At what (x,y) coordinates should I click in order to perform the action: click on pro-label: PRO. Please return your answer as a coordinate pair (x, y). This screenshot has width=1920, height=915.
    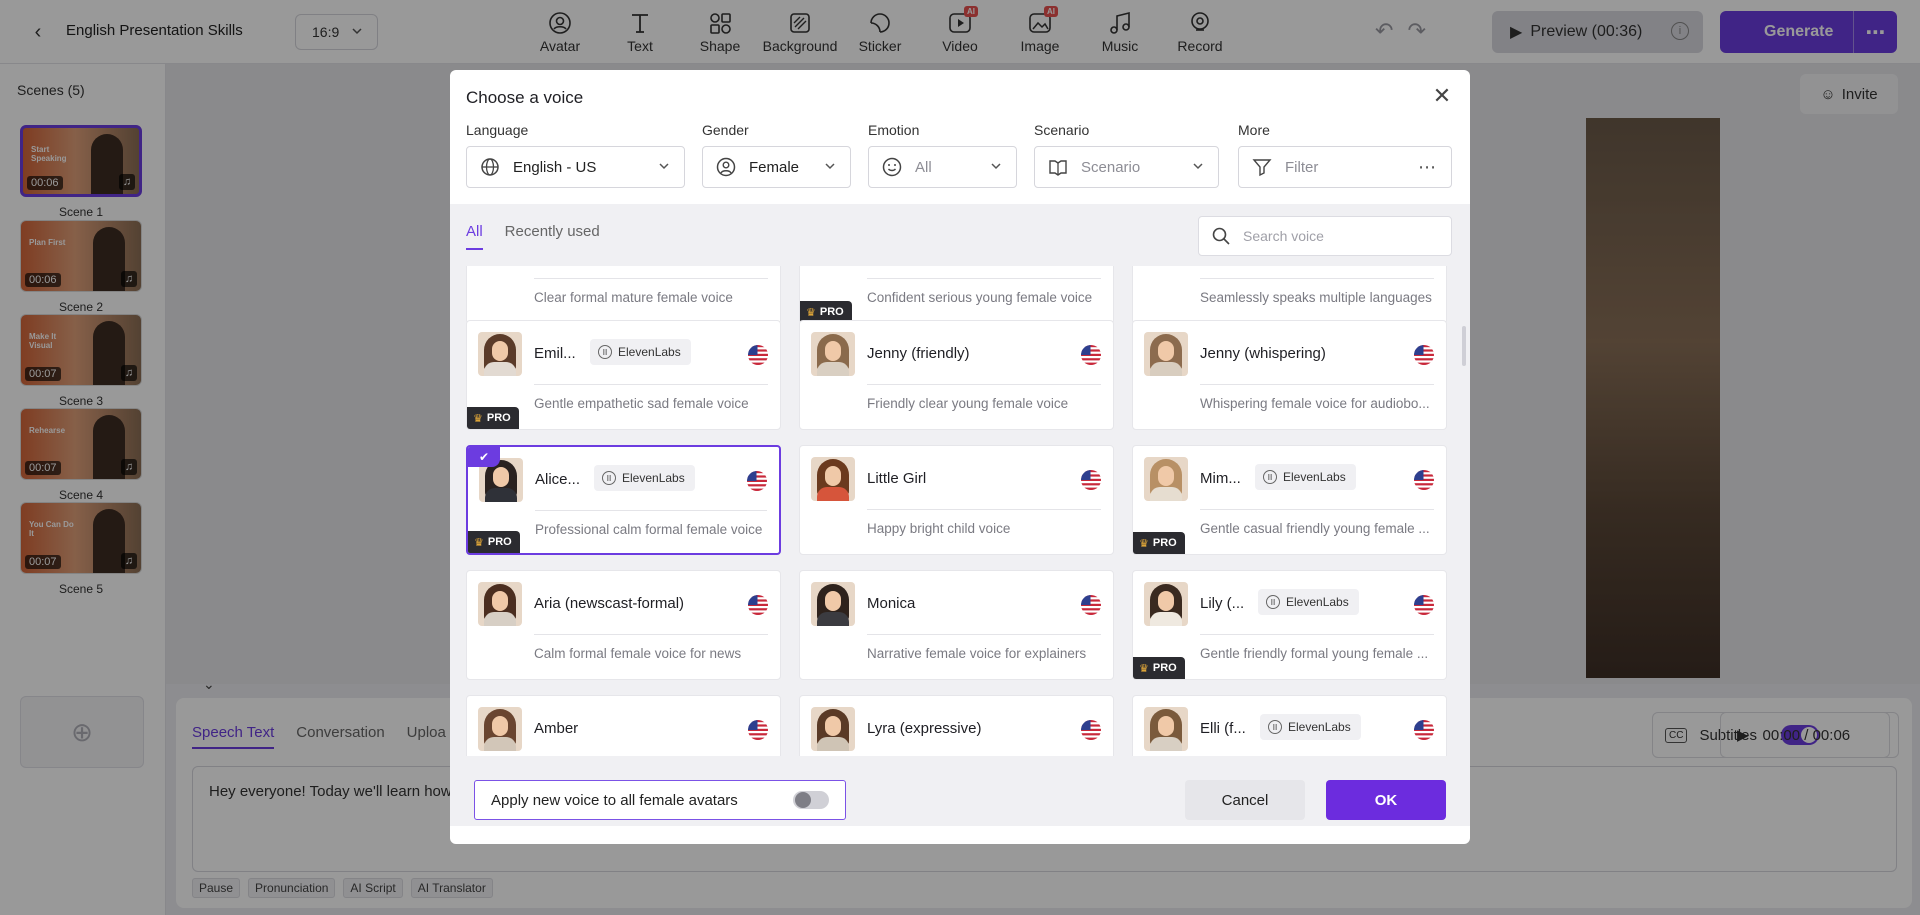
    Looking at the image, I should click on (831, 312).